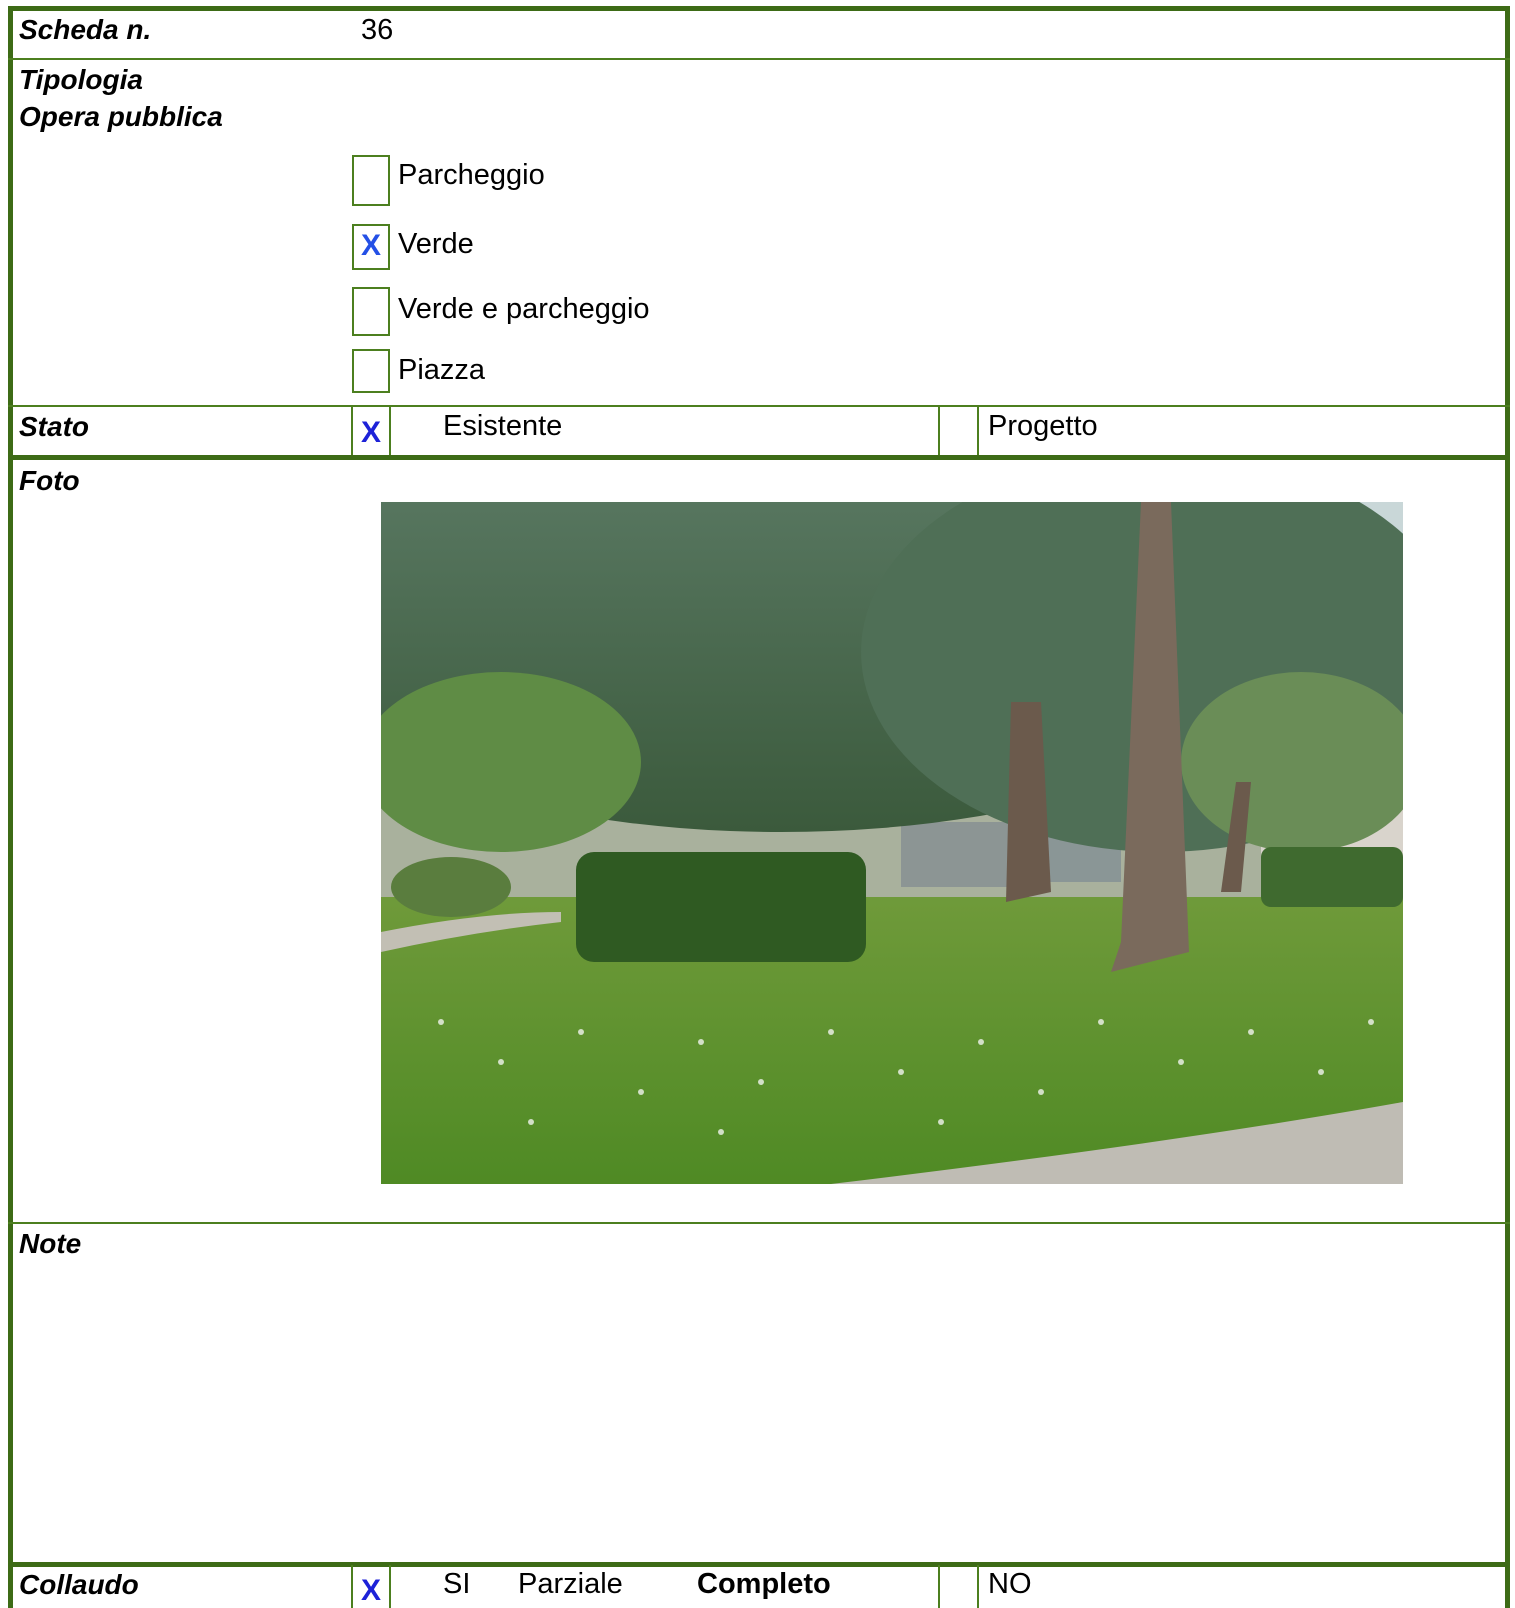  I want to click on stato-esistente-mark: X, so click(371, 433).